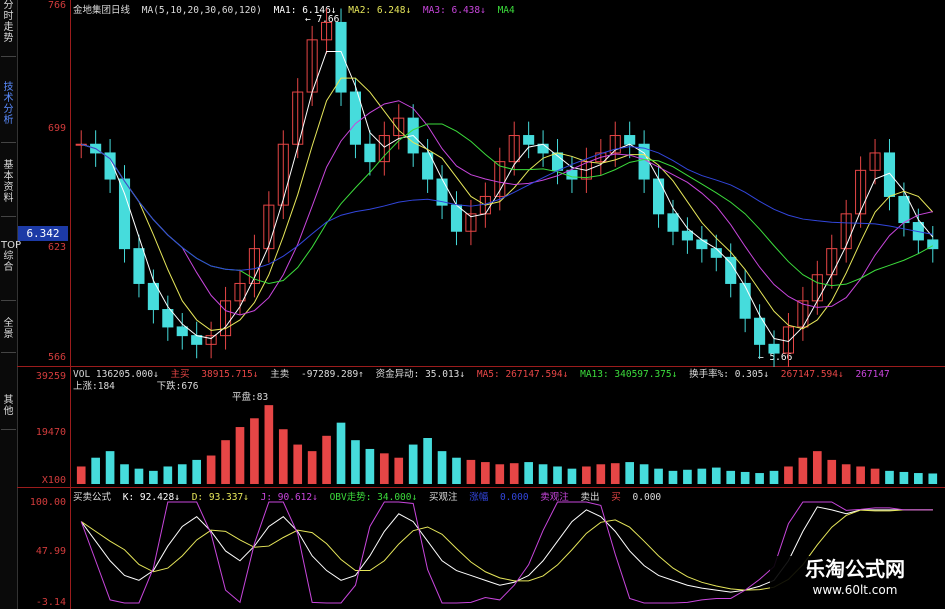  I want to click on watermark-title: 乐淘公式网, so click(855, 569).